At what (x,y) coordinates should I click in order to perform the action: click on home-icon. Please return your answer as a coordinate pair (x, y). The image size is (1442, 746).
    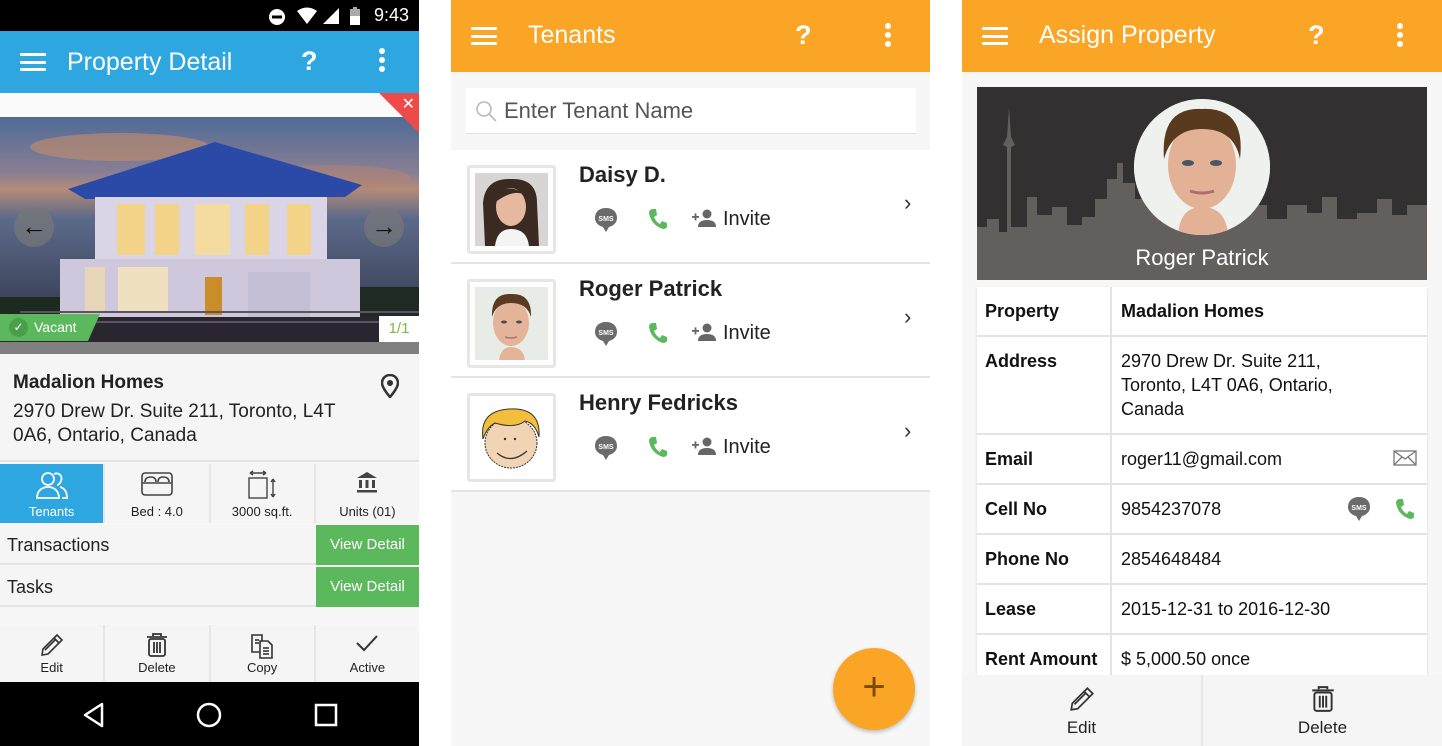
    Looking at the image, I should click on (209, 715).